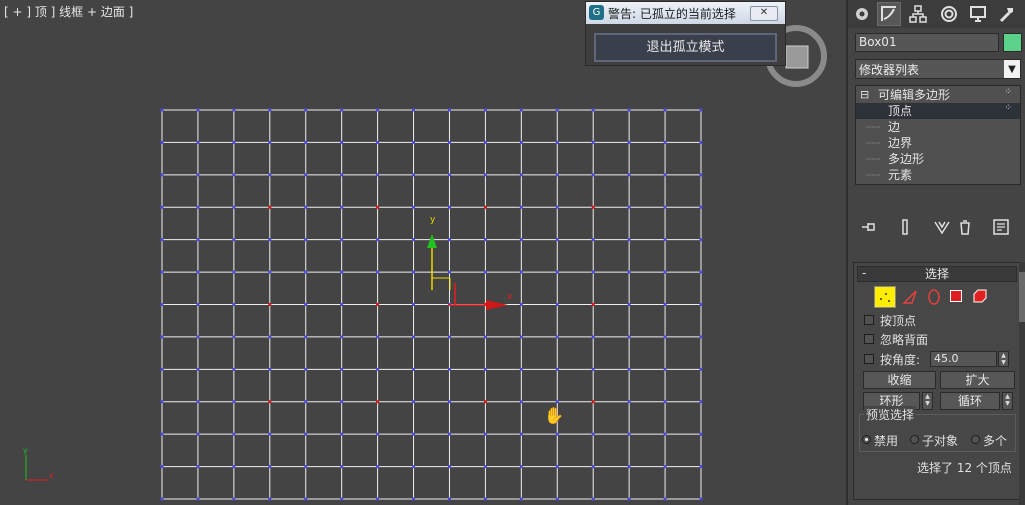  Describe the element at coordinates (975, 439) in the screenshot. I see `preview-multi-radio` at that location.